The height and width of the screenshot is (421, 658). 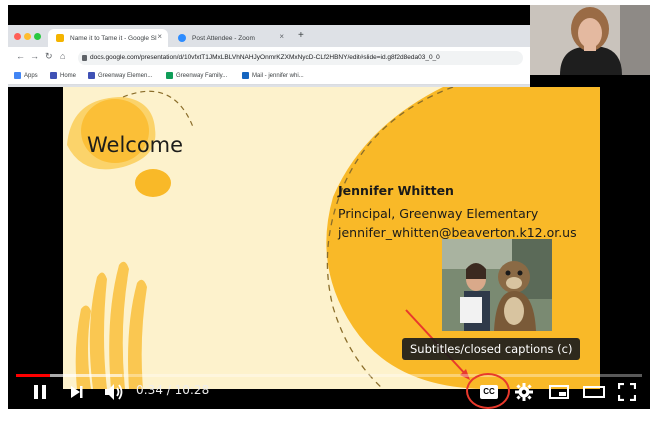 What do you see at coordinates (524, 392) in the screenshot?
I see `settings-icon` at bounding box center [524, 392].